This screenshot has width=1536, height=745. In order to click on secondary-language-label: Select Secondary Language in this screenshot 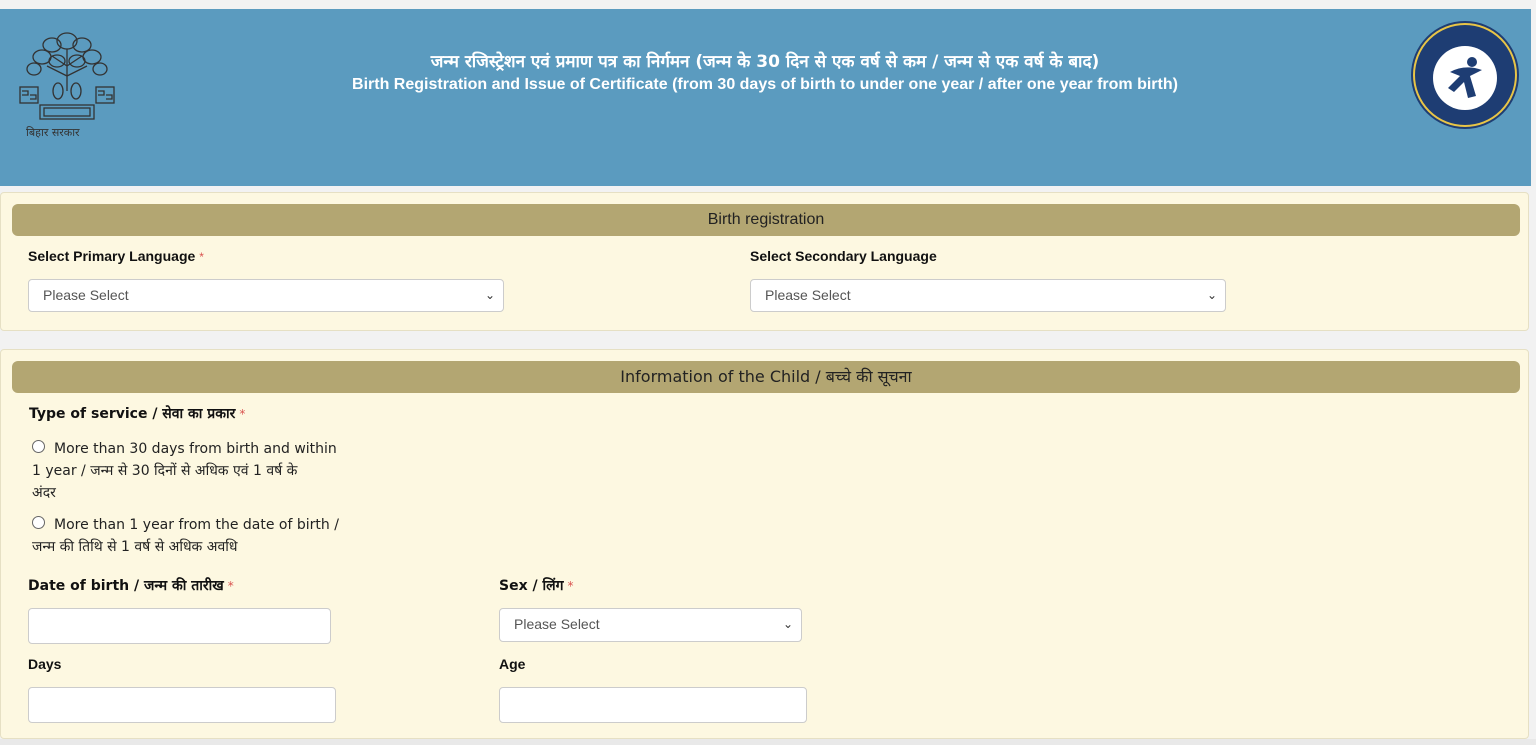, I will do `click(843, 256)`.